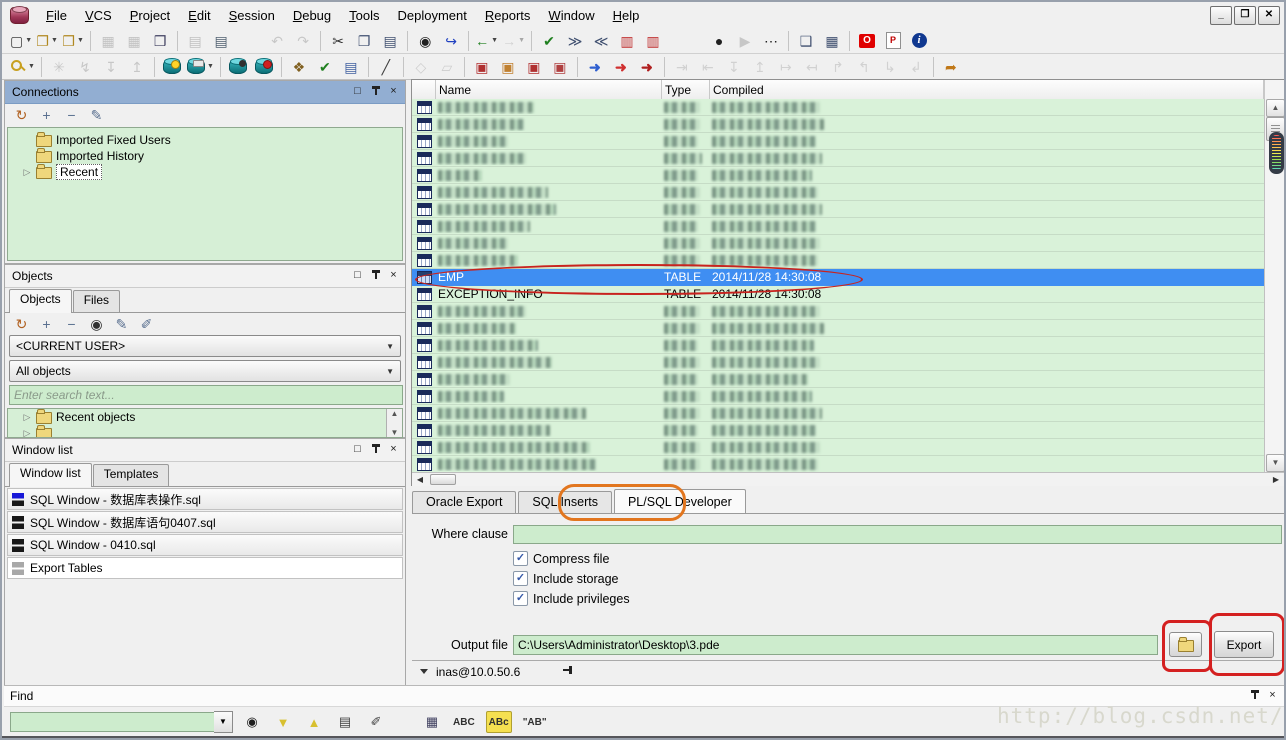  What do you see at coordinates (47, 41) in the screenshot?
I see `open-icon: ❐ ▼` at bounding box center [47, 41].